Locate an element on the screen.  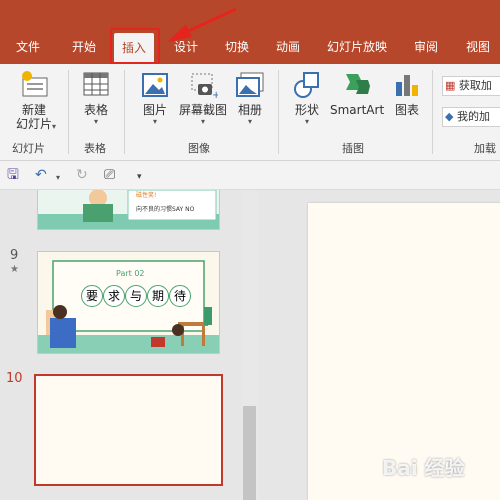
smartart-label: SmartArt is located at coordinates (357, 110).